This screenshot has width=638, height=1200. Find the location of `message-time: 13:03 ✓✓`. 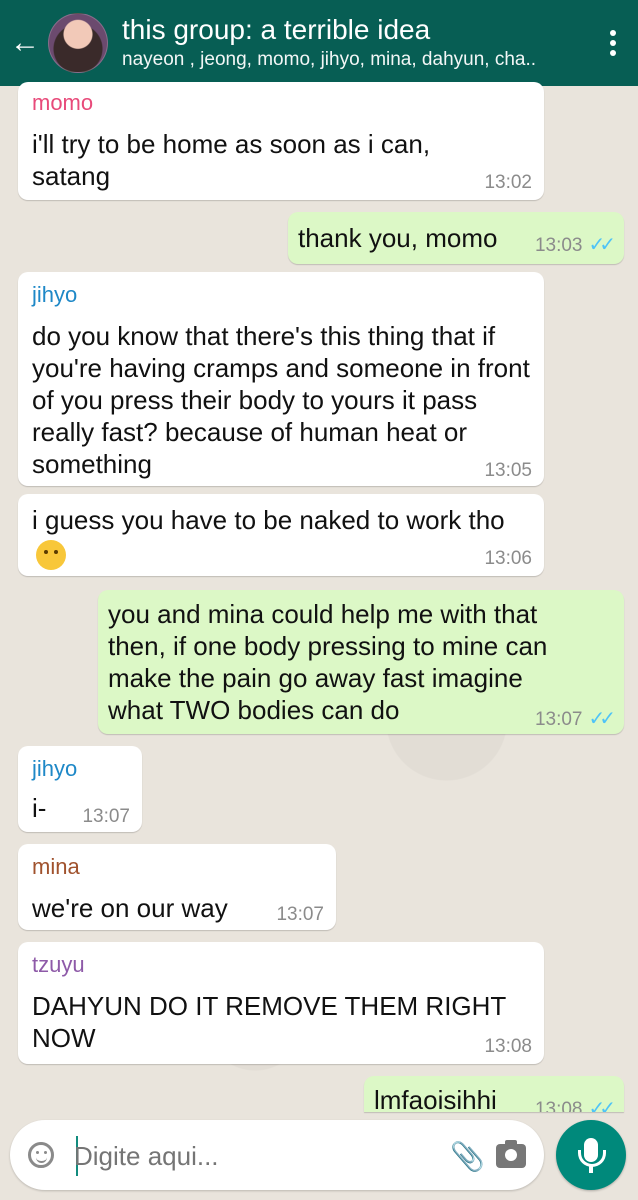

message-time: 13:03 ✓✓ is located at coordinates (575, 244).